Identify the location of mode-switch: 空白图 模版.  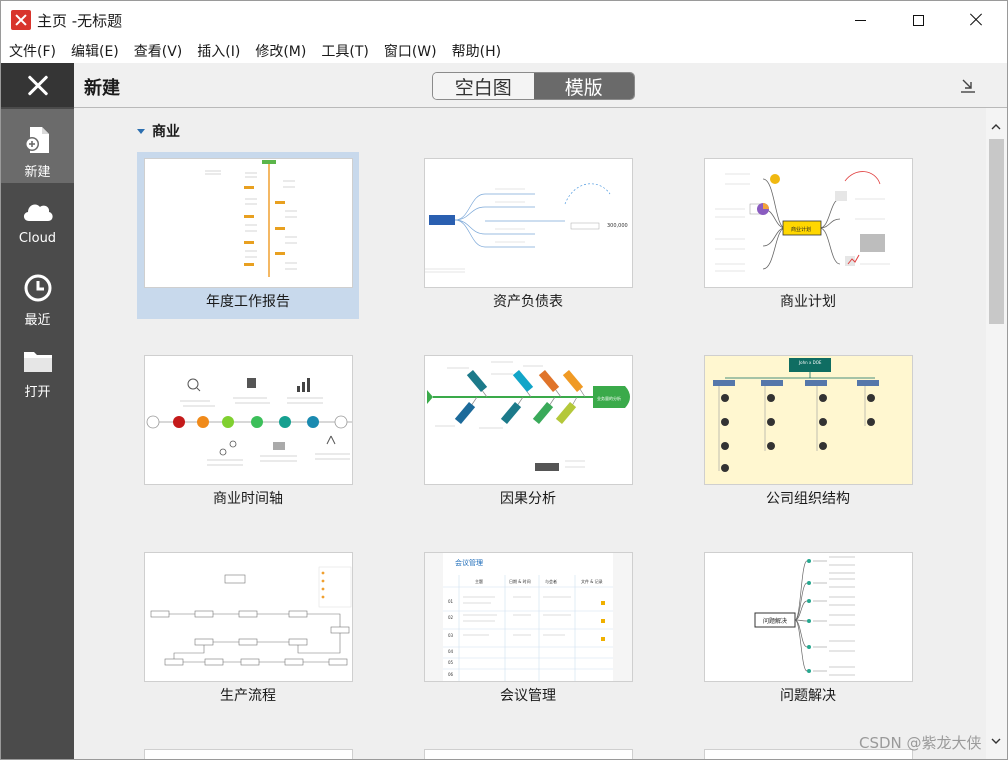
(533, 86).